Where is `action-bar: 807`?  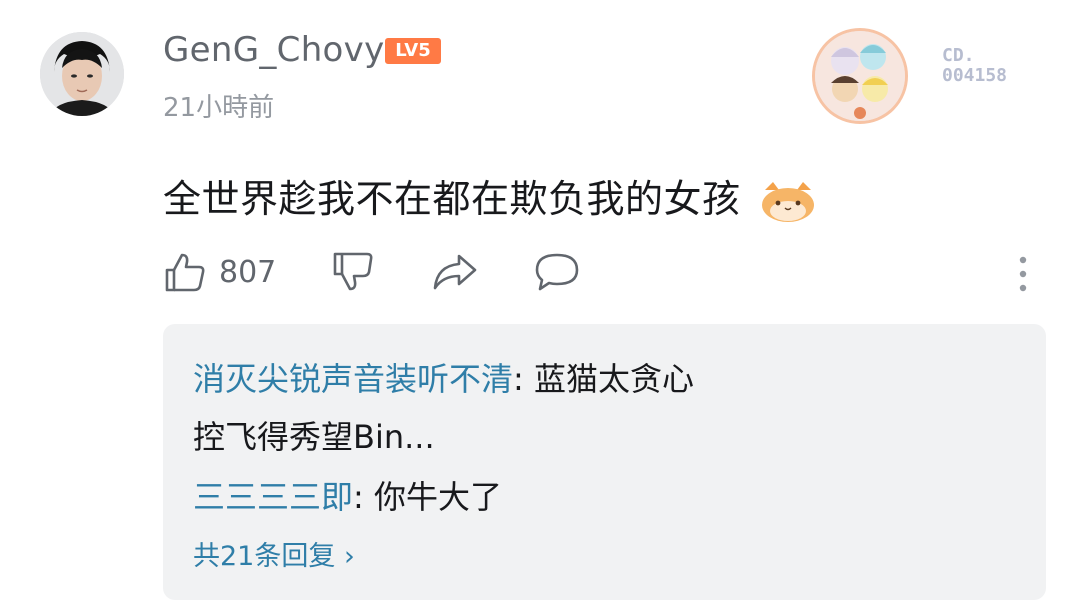
action-bar: 807 is located at coordinates (603, 275).